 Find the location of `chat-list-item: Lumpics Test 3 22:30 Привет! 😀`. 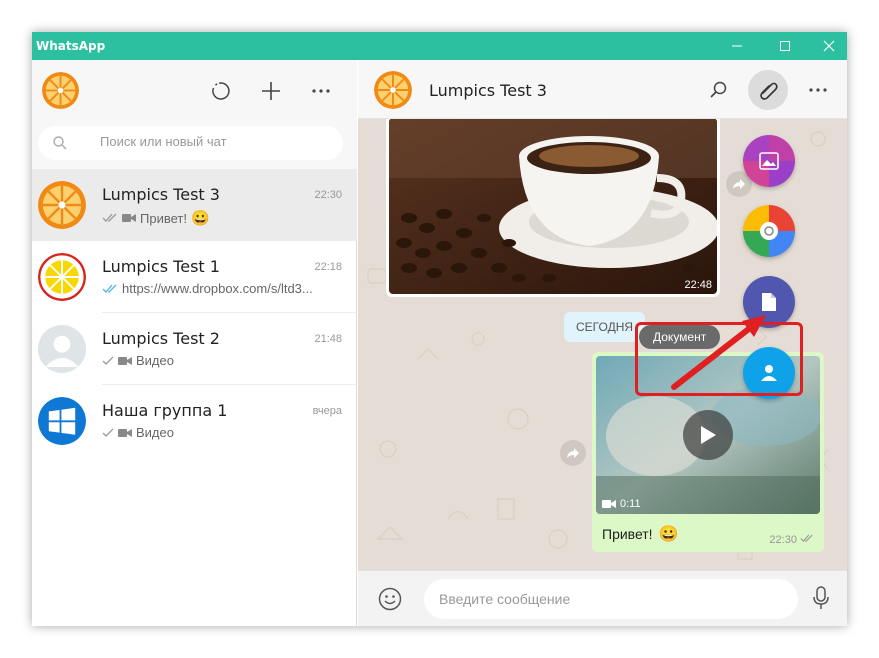

chat-list-item: Lumpics Test 3 22:30 Привет! 😀 is located at coordinates (194, 205).